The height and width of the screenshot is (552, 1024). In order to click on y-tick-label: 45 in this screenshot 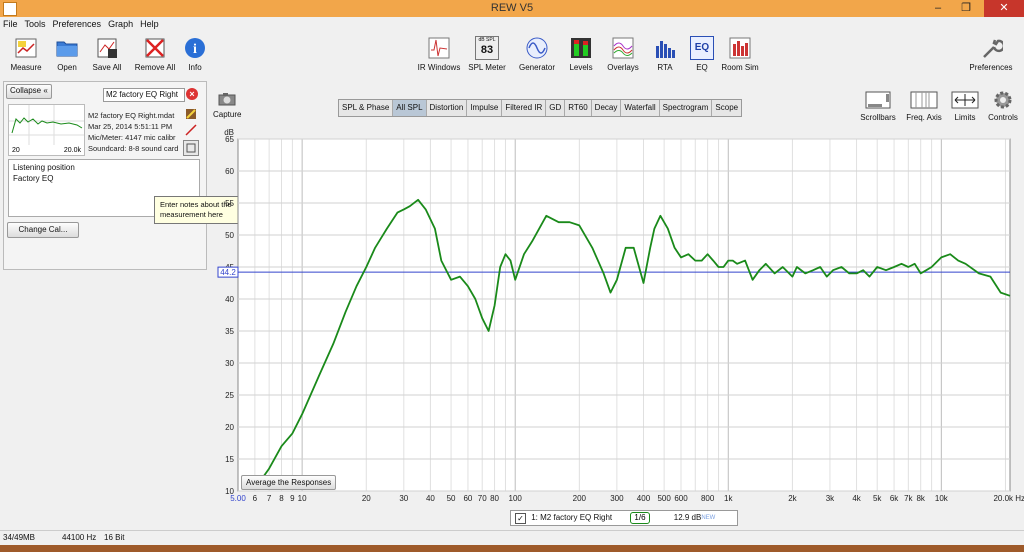, I will do `click(229, 267)`.